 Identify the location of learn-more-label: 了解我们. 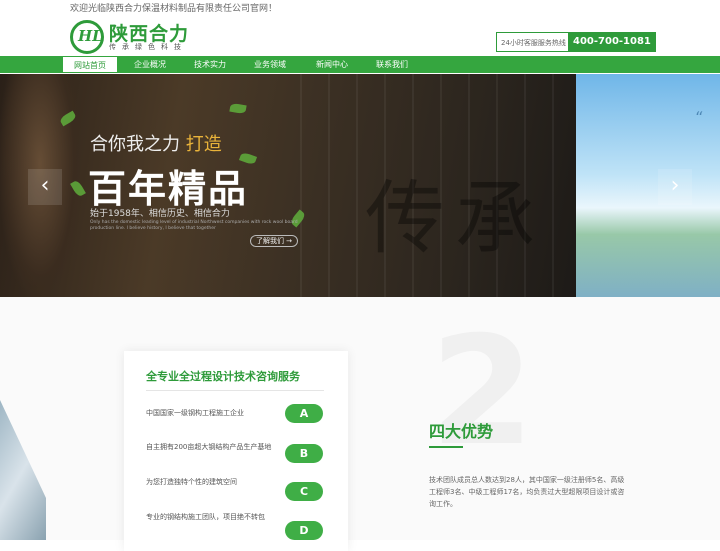
(269, 241).